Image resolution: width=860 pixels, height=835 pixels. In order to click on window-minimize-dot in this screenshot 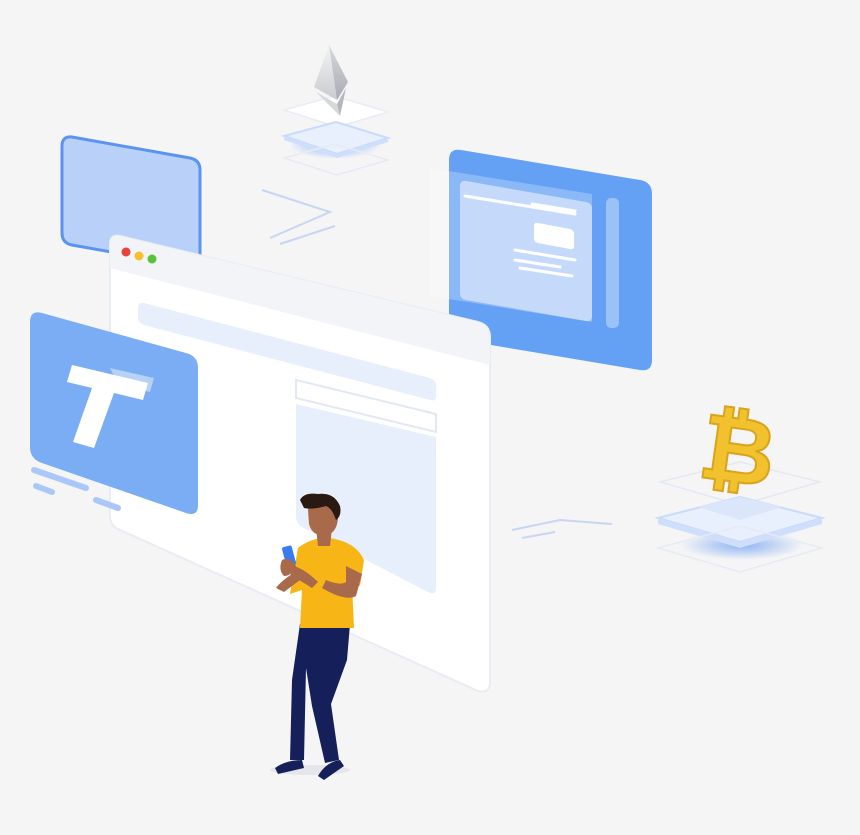, I will do `click(139, 256)`.